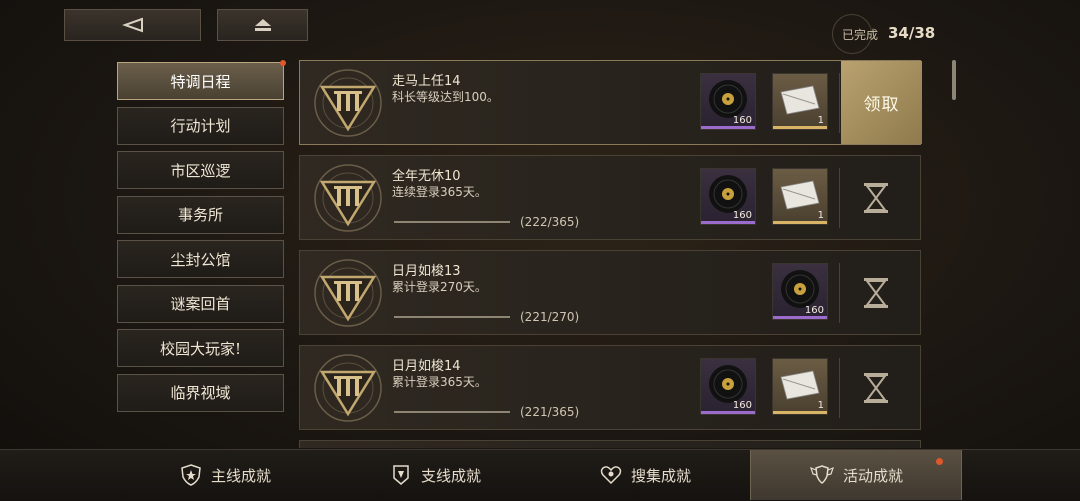 The width and height of the screenshot is (1080, 501). I want to click on sidebar-item-schedule: 特调日程, so click(201, 80).